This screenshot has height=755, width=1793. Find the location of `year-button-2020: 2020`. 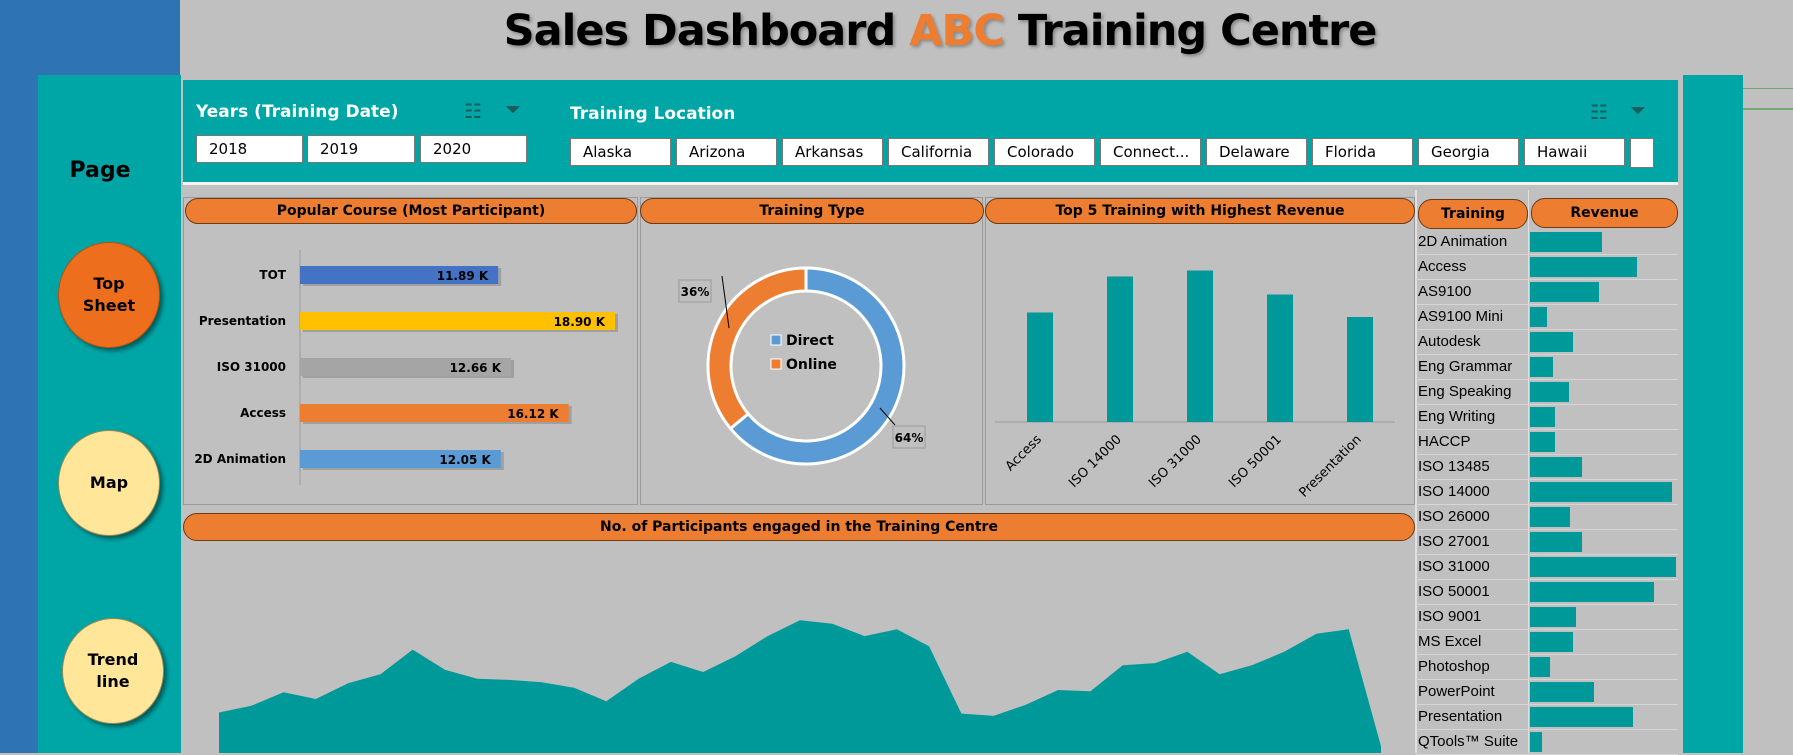

year-button-2020: 2020 is located at coordinates (473, 149).